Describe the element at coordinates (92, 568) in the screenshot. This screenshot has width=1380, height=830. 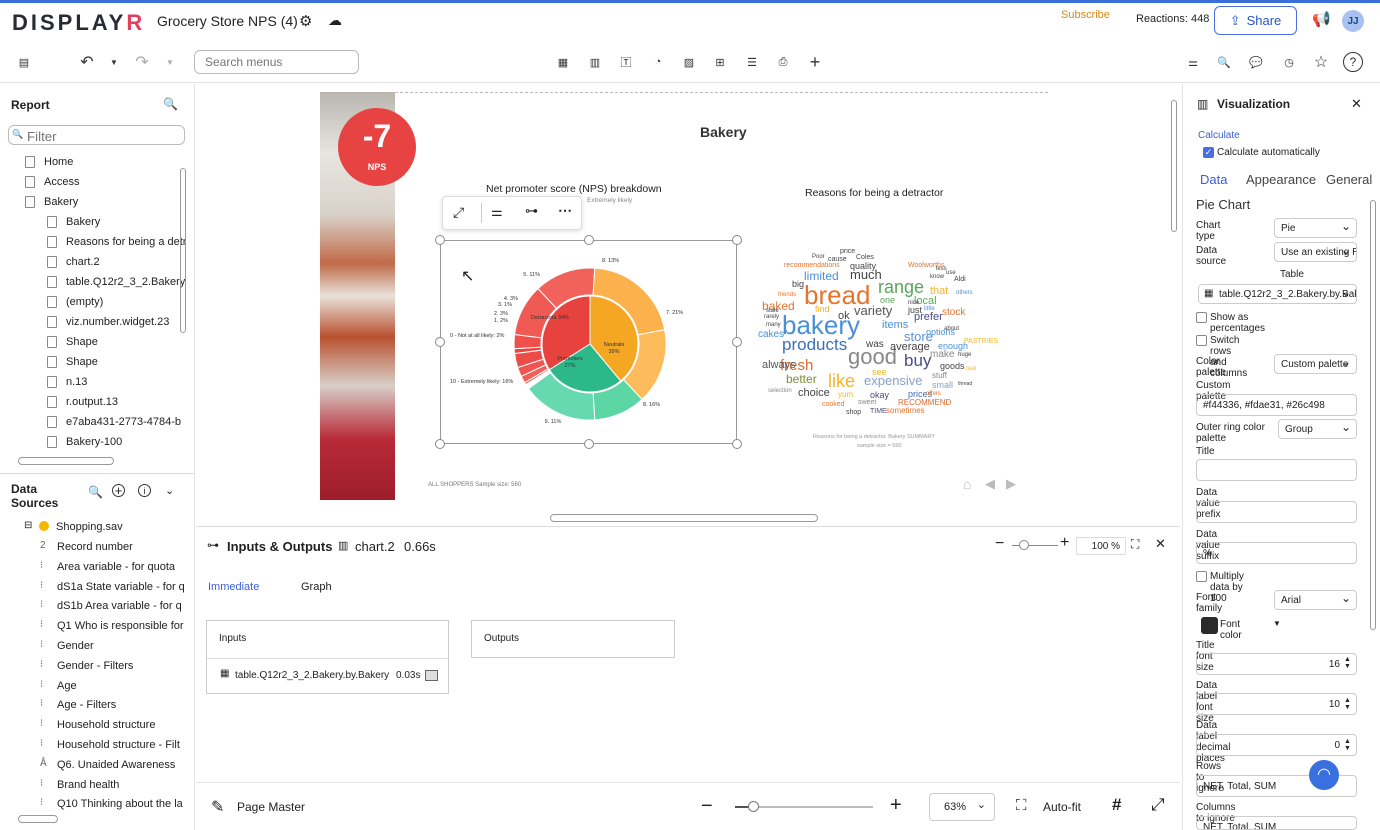
I see `variable-item: ⁝ Area variable - for quota` at that location.